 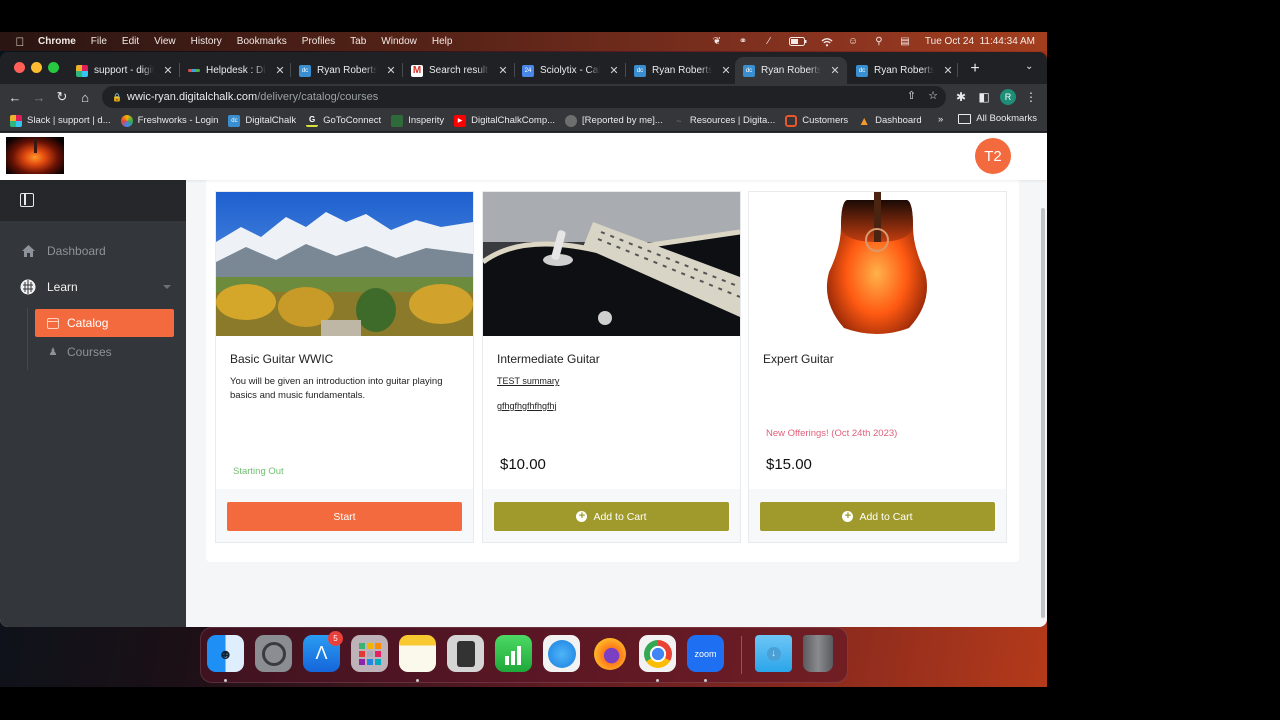 I want to click on sidebar-item-catalog: Catalog, so click(x=104, y=323).